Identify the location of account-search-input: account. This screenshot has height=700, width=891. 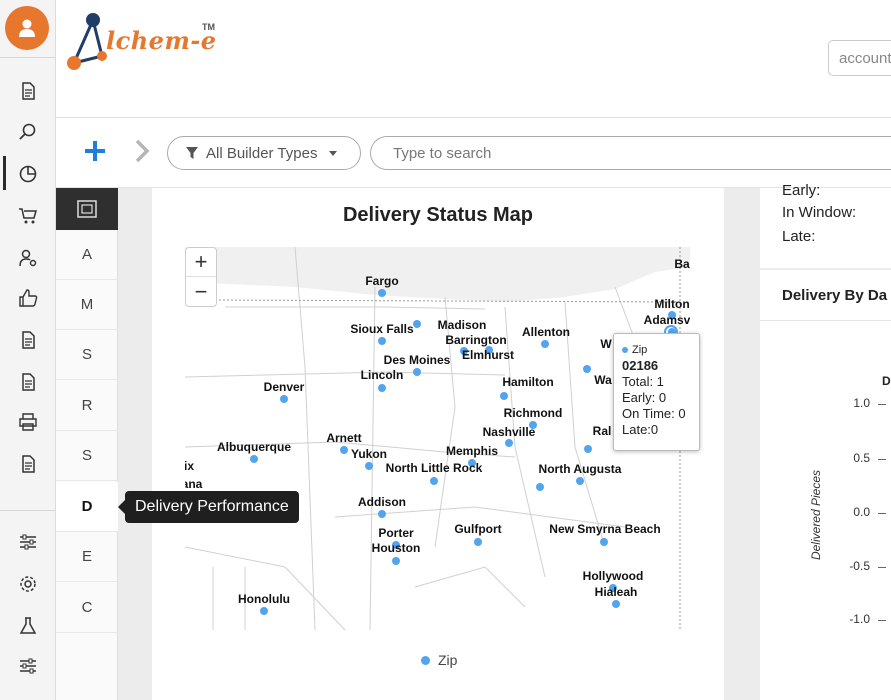
(859, 58).